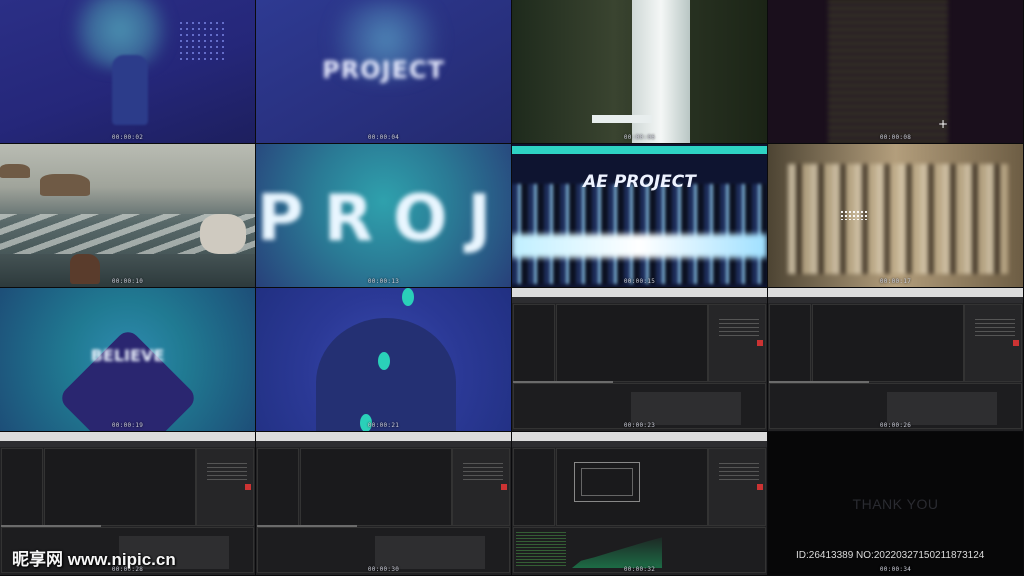 The width and height of the screenshot is (1024, 576). I want to click on frame-11-editor: 00:00:23, so click(639, 359).